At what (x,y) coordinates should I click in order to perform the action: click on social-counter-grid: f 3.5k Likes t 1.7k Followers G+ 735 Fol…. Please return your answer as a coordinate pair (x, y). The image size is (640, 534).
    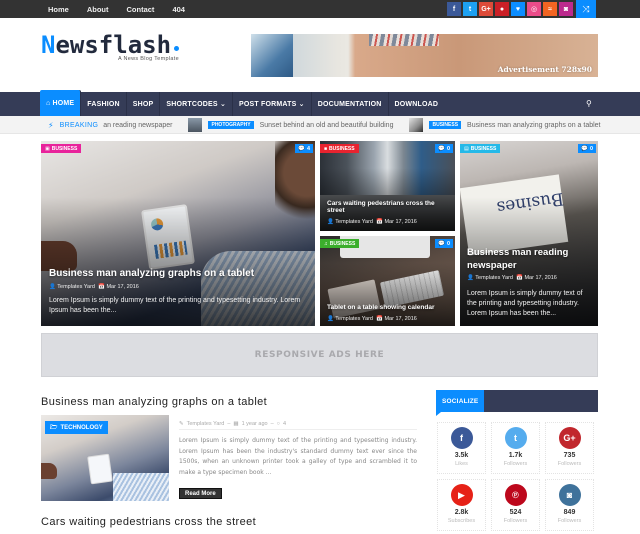
    Looking at the image, I should click on (518, 476).